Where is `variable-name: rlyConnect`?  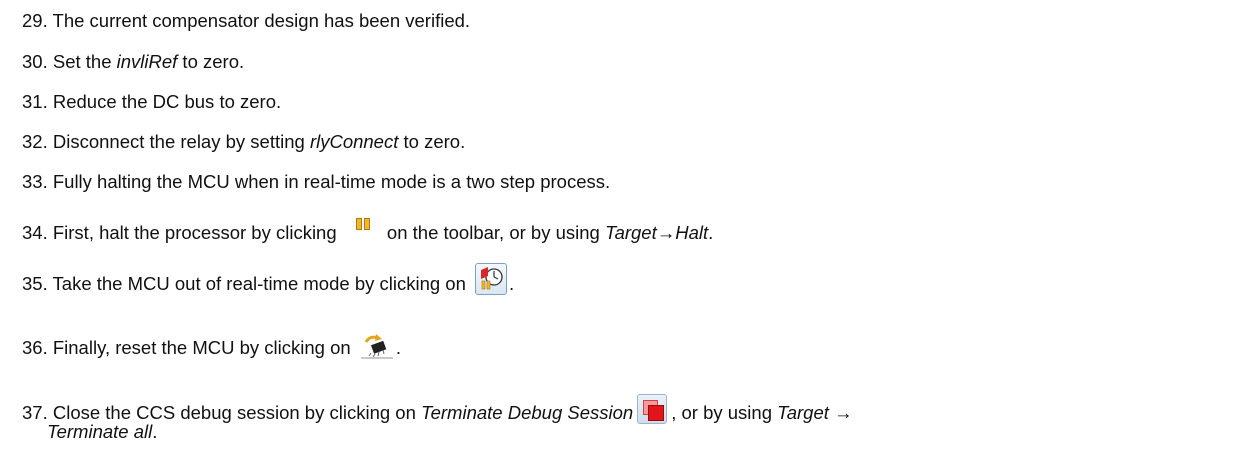 variable-name: rlyConnect is located at coordinates (354, 141).